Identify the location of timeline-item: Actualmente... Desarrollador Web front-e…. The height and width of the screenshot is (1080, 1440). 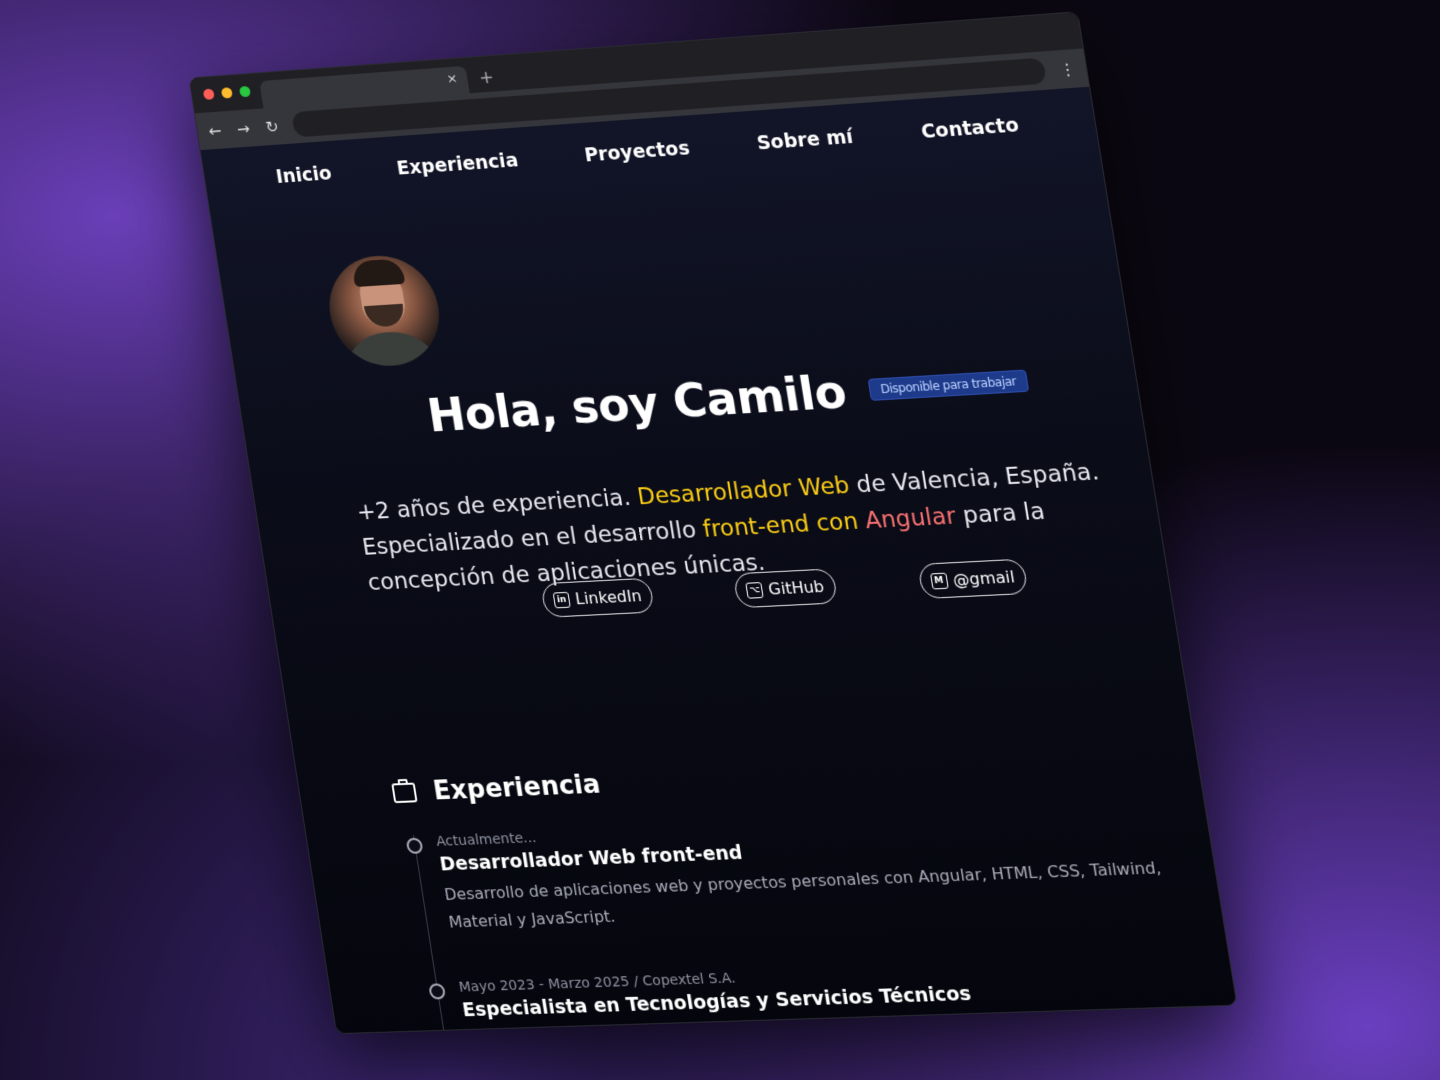
(809, 869).